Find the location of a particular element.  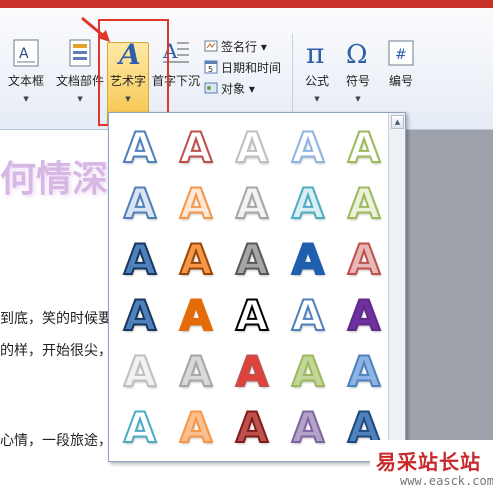

signature-line-label: 签名行 ▾ is located at coordinates (244, 47).